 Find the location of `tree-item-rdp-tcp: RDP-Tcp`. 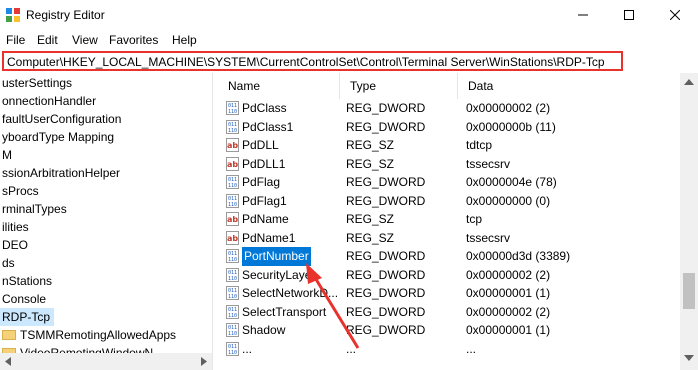

tree-item-rdp-tcp: RDP-Tcp is located at coordinates (27, 317).